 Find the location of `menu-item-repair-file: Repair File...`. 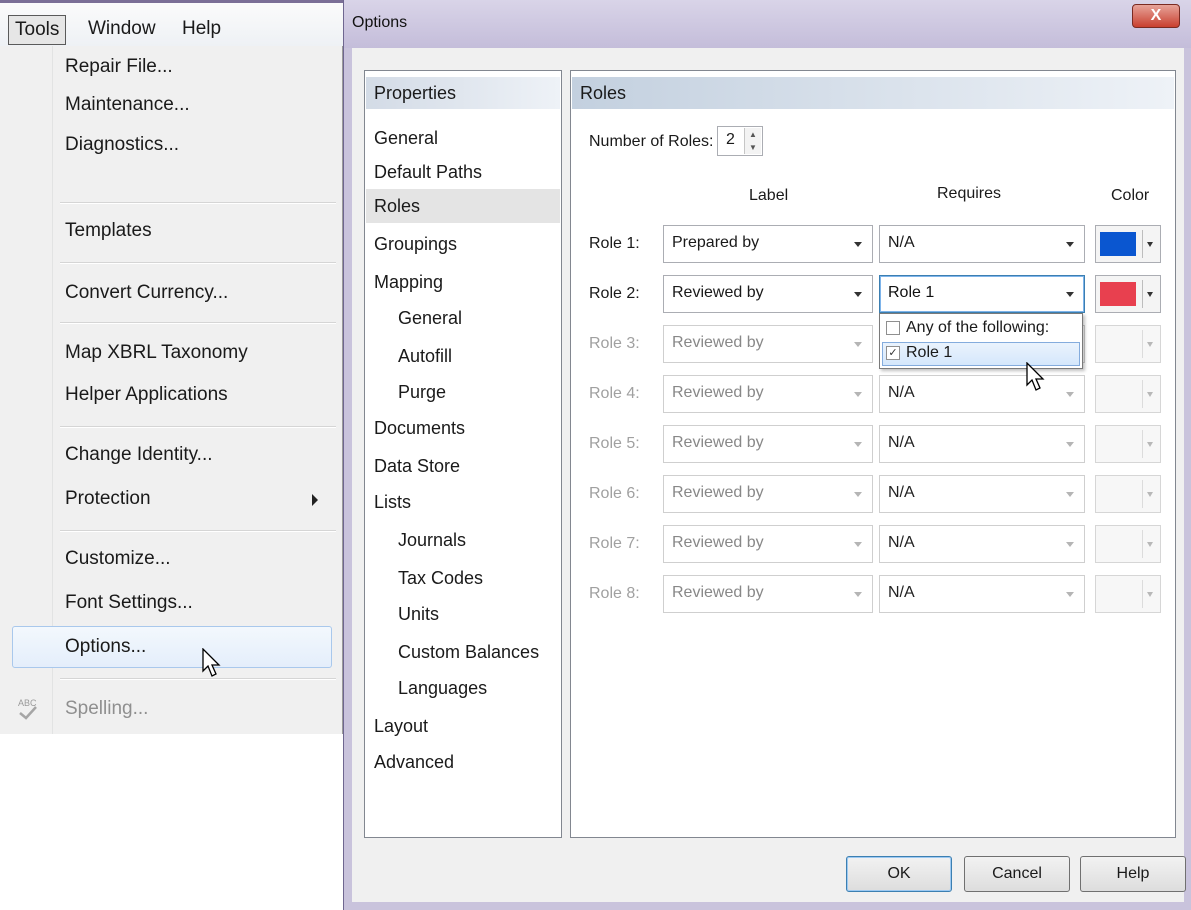

menu-item-repair-file: Repair File... is located at coordinates (170, 67).